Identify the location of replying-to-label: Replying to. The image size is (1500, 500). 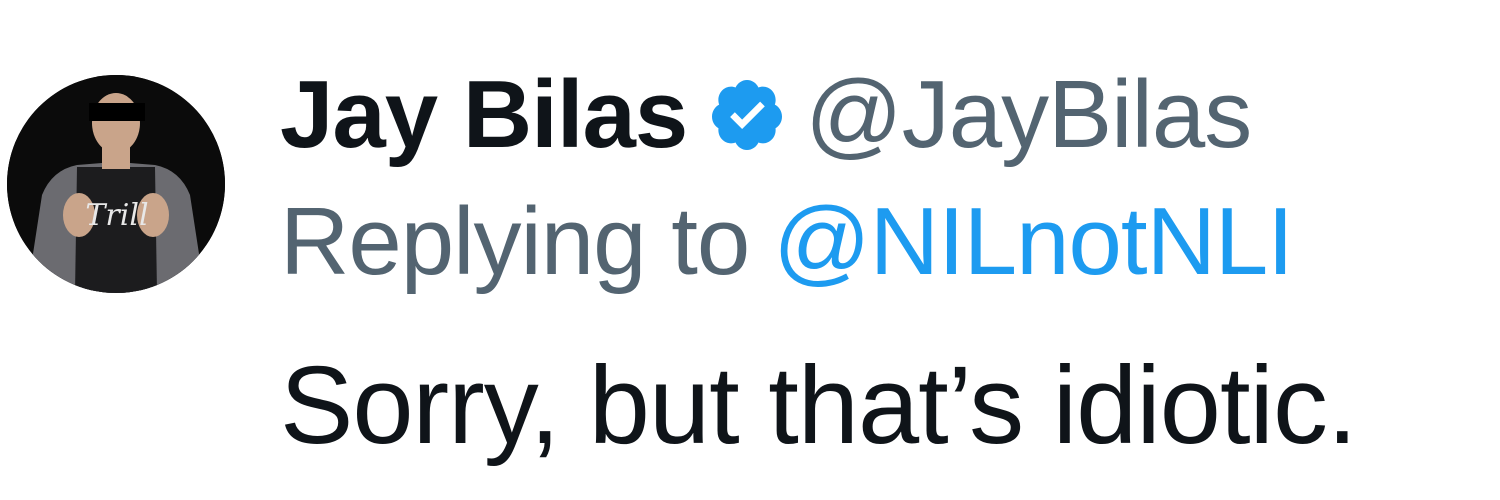
(515, 241).